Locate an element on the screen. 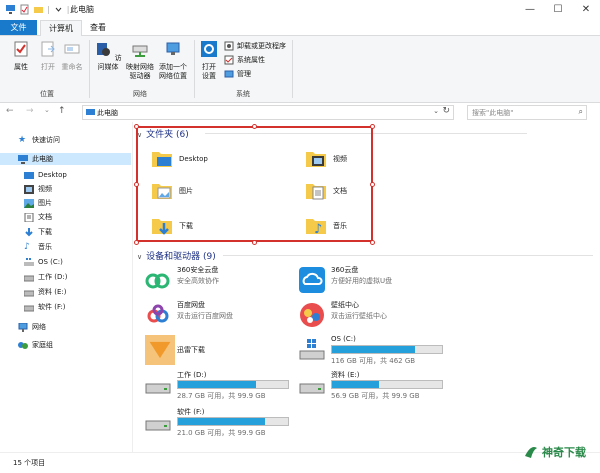  nav-drive-d: 工作 (D:) is located at coordinates (45, 277).